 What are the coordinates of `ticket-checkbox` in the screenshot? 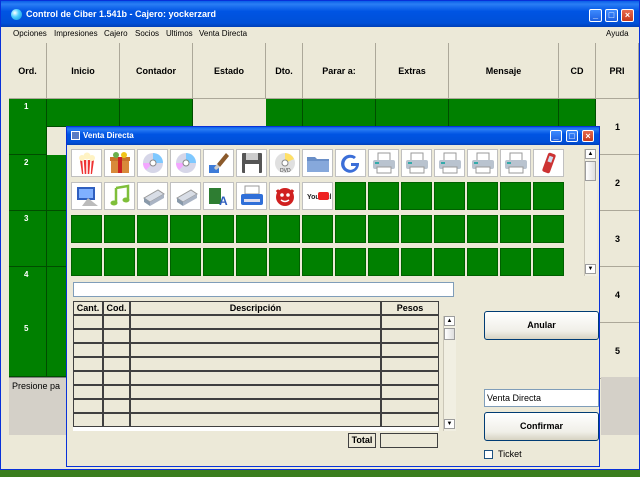 It's located at (488, 454).